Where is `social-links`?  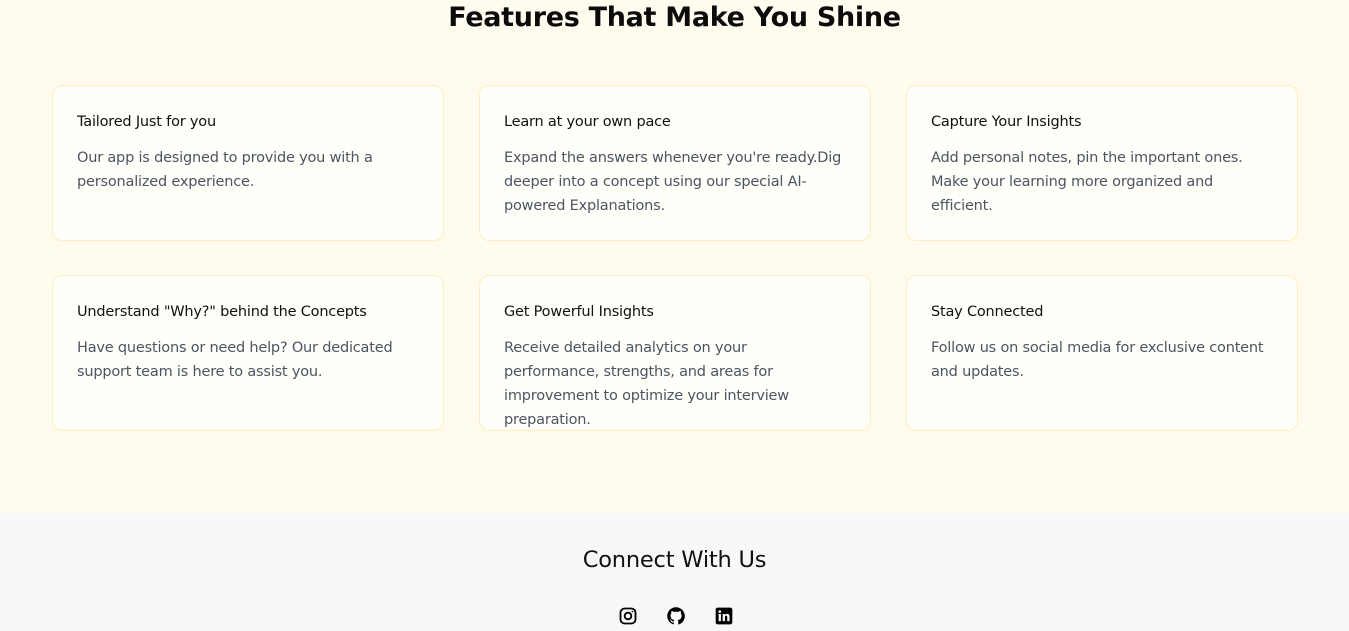
social-links is located at coordinates (677, 617).